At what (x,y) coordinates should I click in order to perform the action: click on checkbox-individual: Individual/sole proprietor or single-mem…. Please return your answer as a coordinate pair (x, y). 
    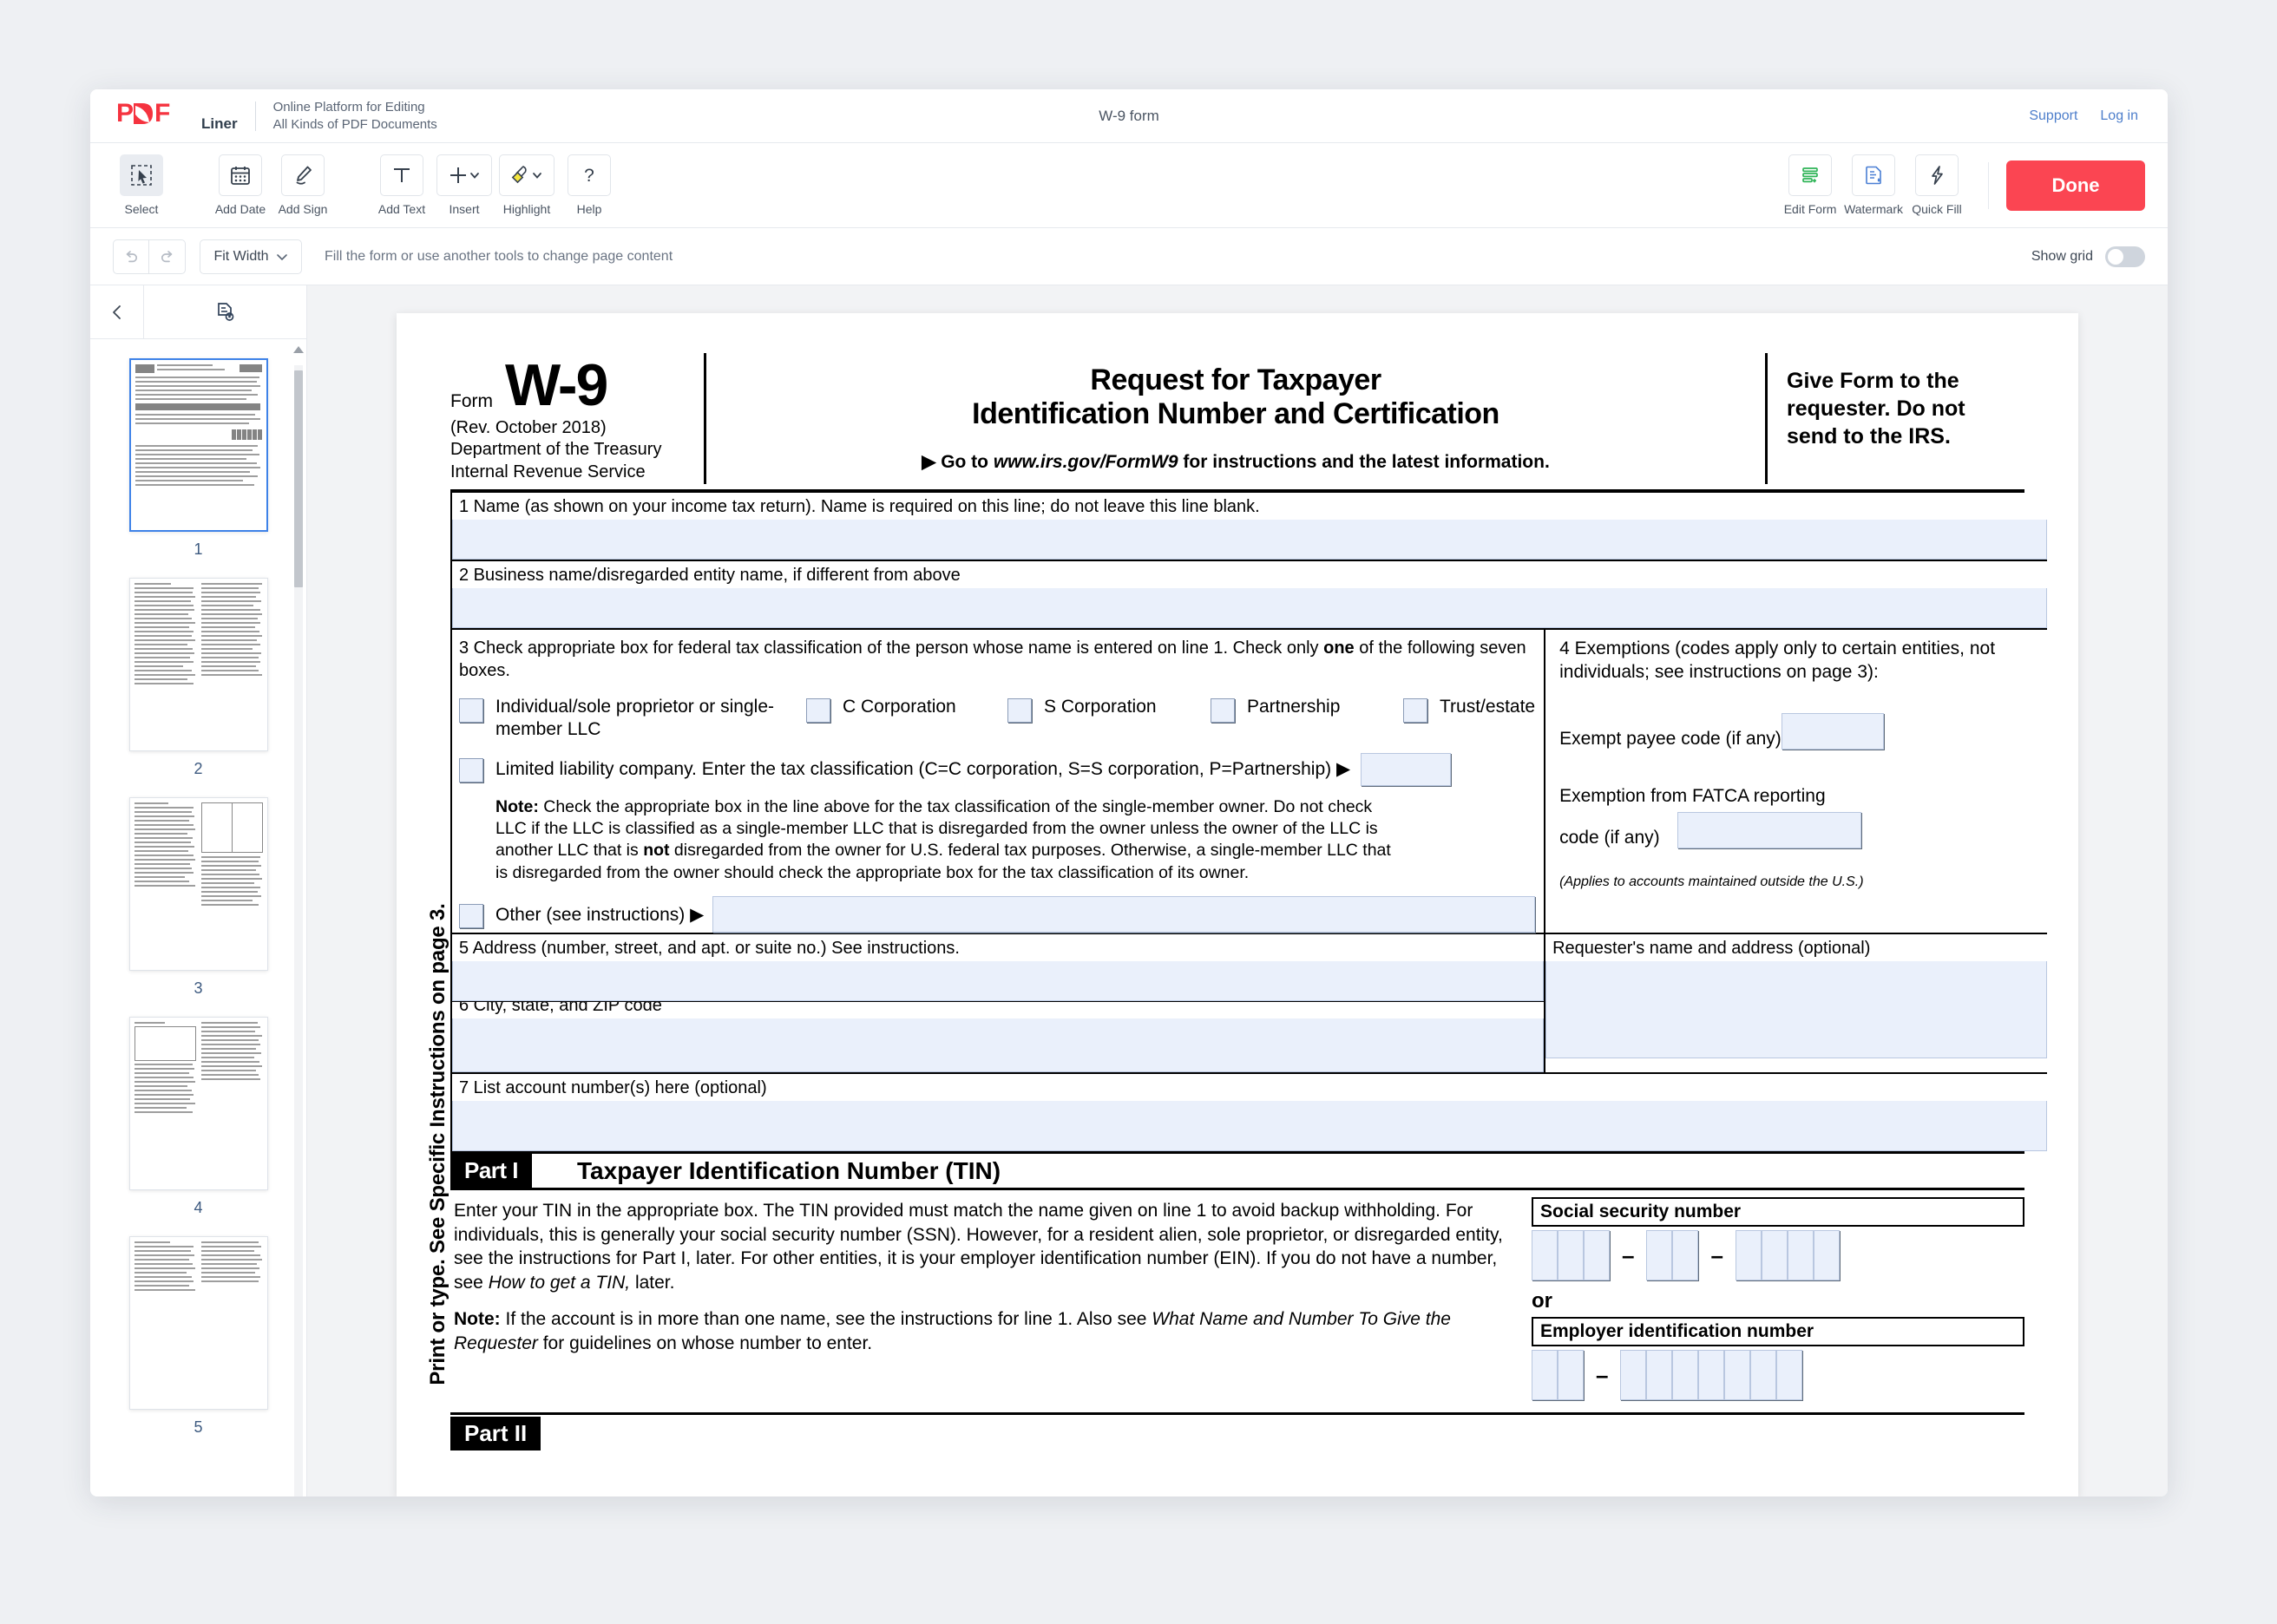
    Looking at the image, I should click on (632, 718).